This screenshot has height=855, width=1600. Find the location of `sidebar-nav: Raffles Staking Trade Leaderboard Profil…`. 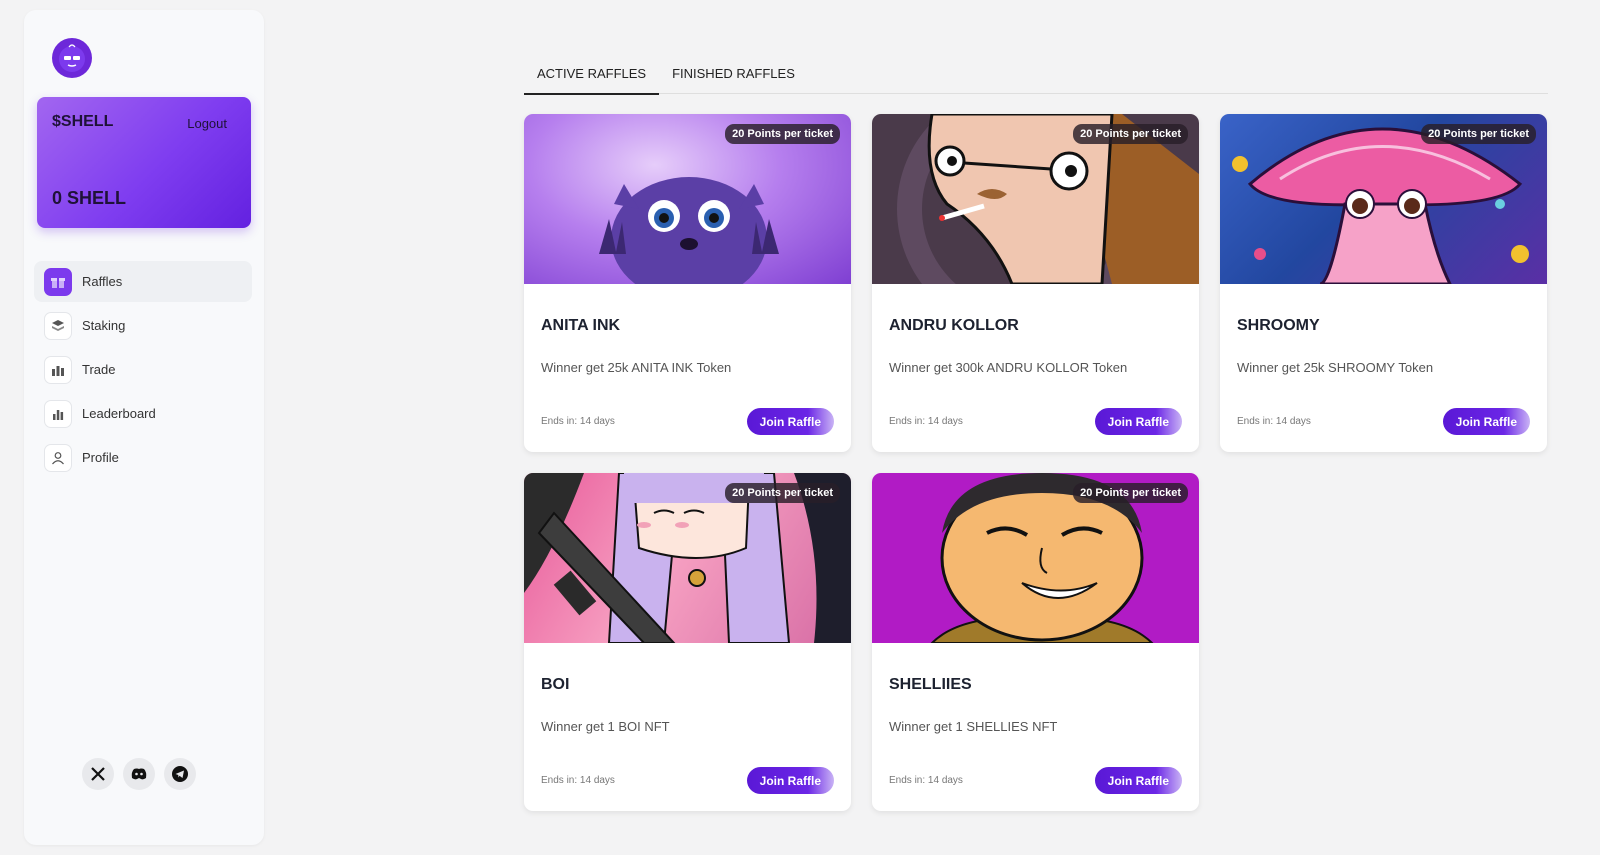

sidebar-nav: Raffles Staking Trade Leaderboard Profil… is located at coordinates (143, 371).